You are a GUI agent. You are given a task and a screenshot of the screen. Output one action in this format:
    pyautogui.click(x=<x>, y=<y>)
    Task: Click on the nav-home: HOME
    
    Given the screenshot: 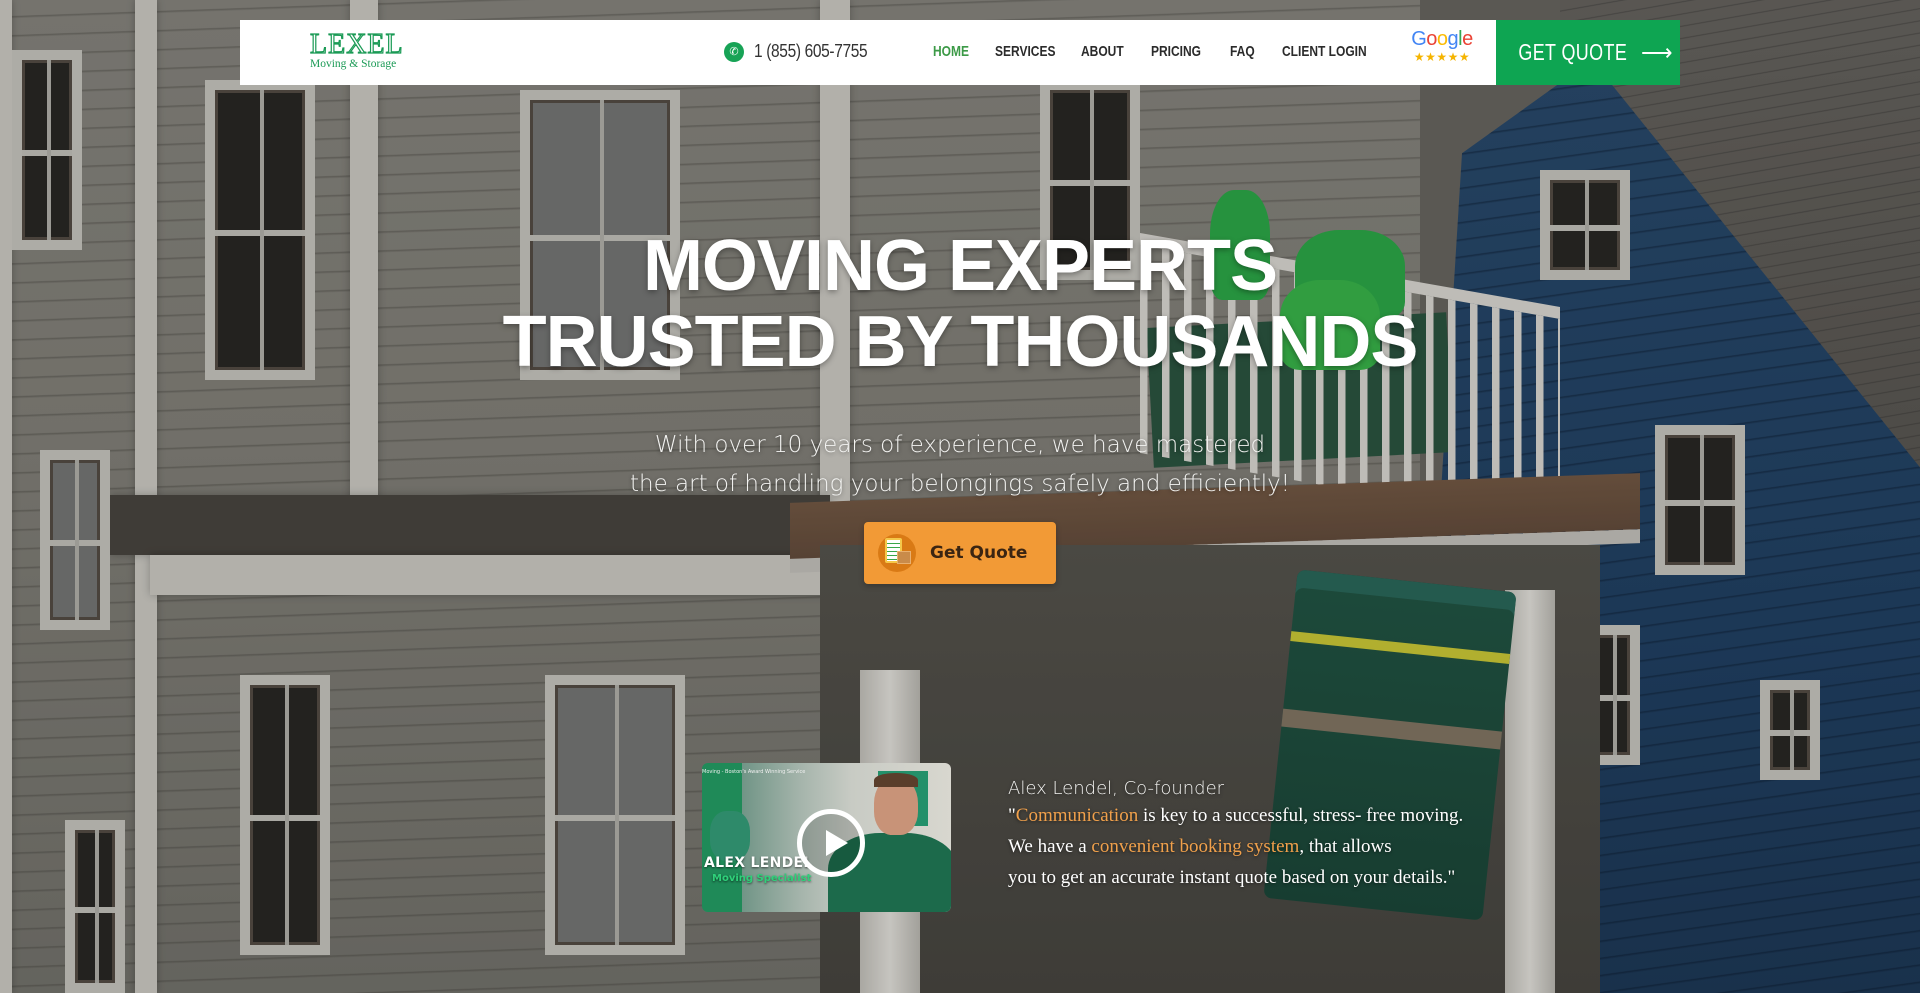 What is the action you would take?
    pyautogui.click(x=958, y=51)
    